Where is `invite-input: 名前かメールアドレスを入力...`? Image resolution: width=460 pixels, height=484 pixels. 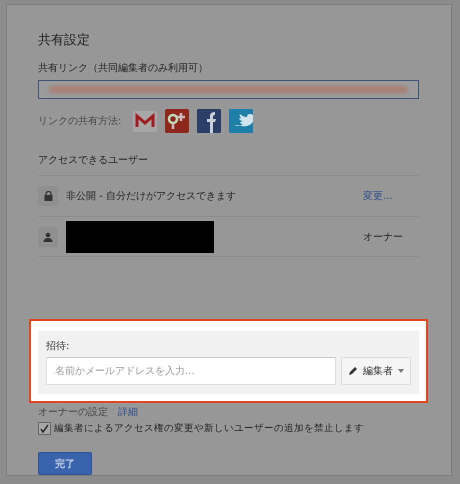 invite-input: 名前かメールアドレスを入力... is located at coordinates (191, 371).